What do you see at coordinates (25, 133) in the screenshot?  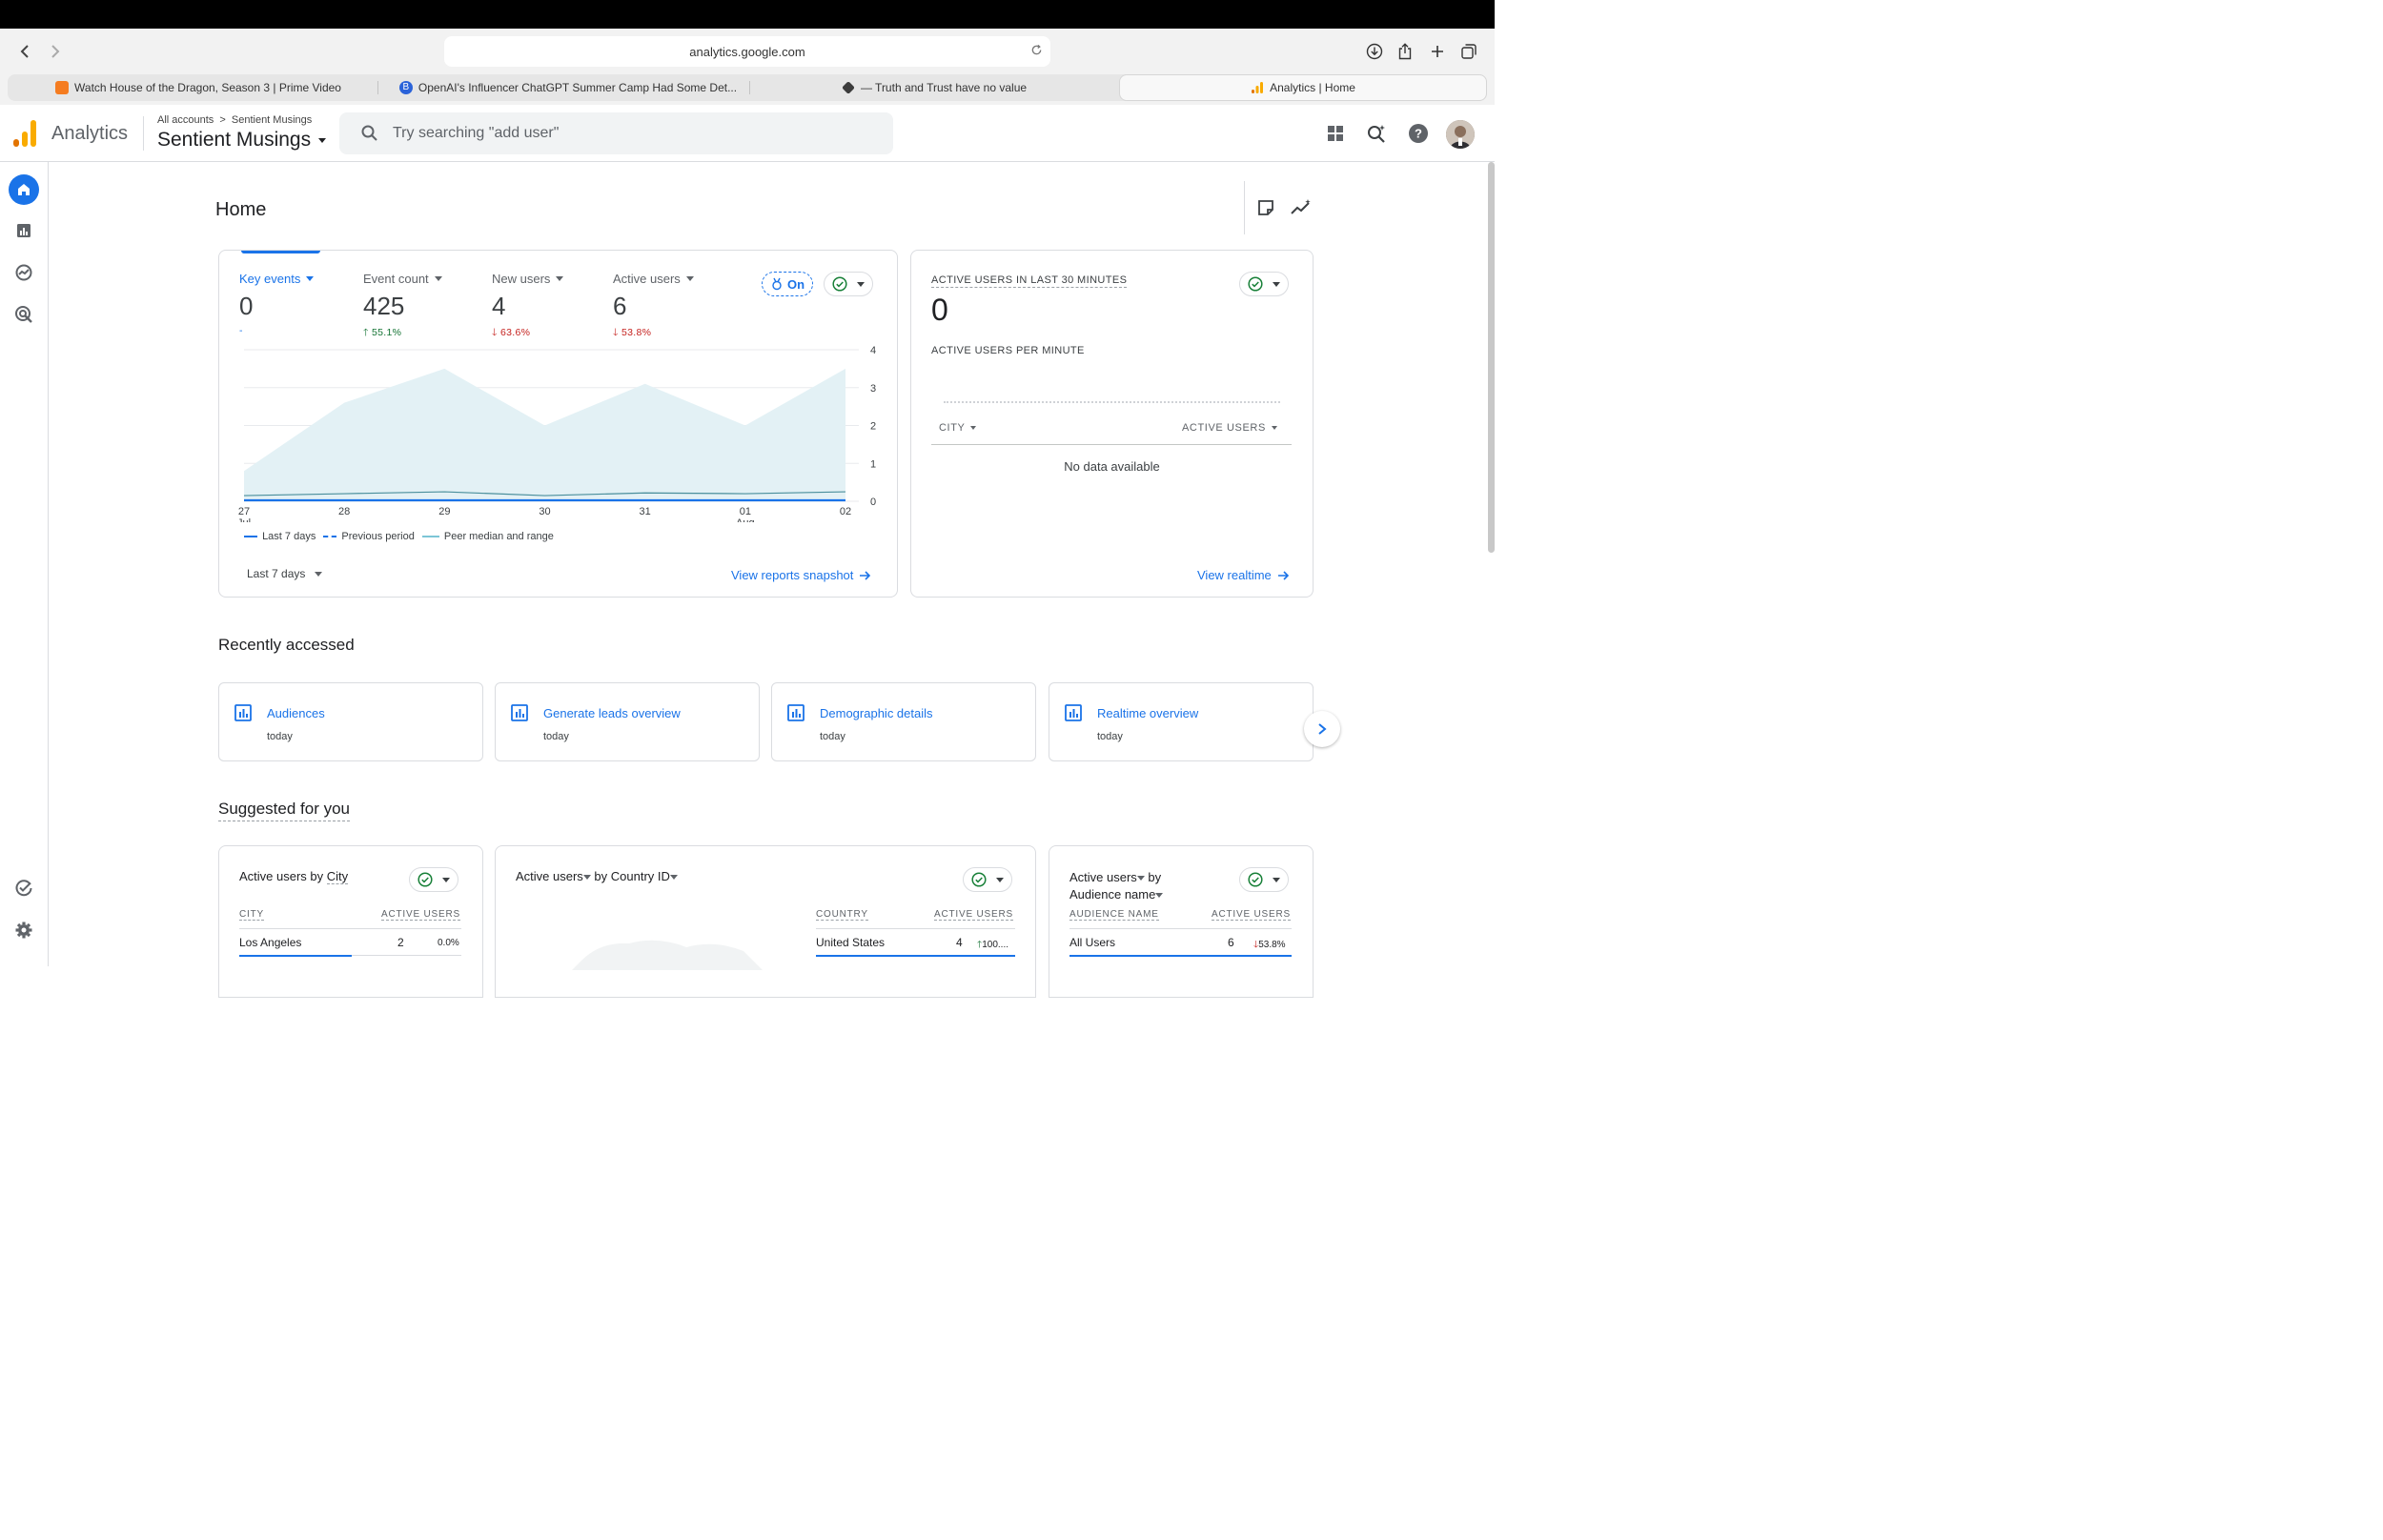 I see `analytics-logo-icon` at bounding box center [25, 133].